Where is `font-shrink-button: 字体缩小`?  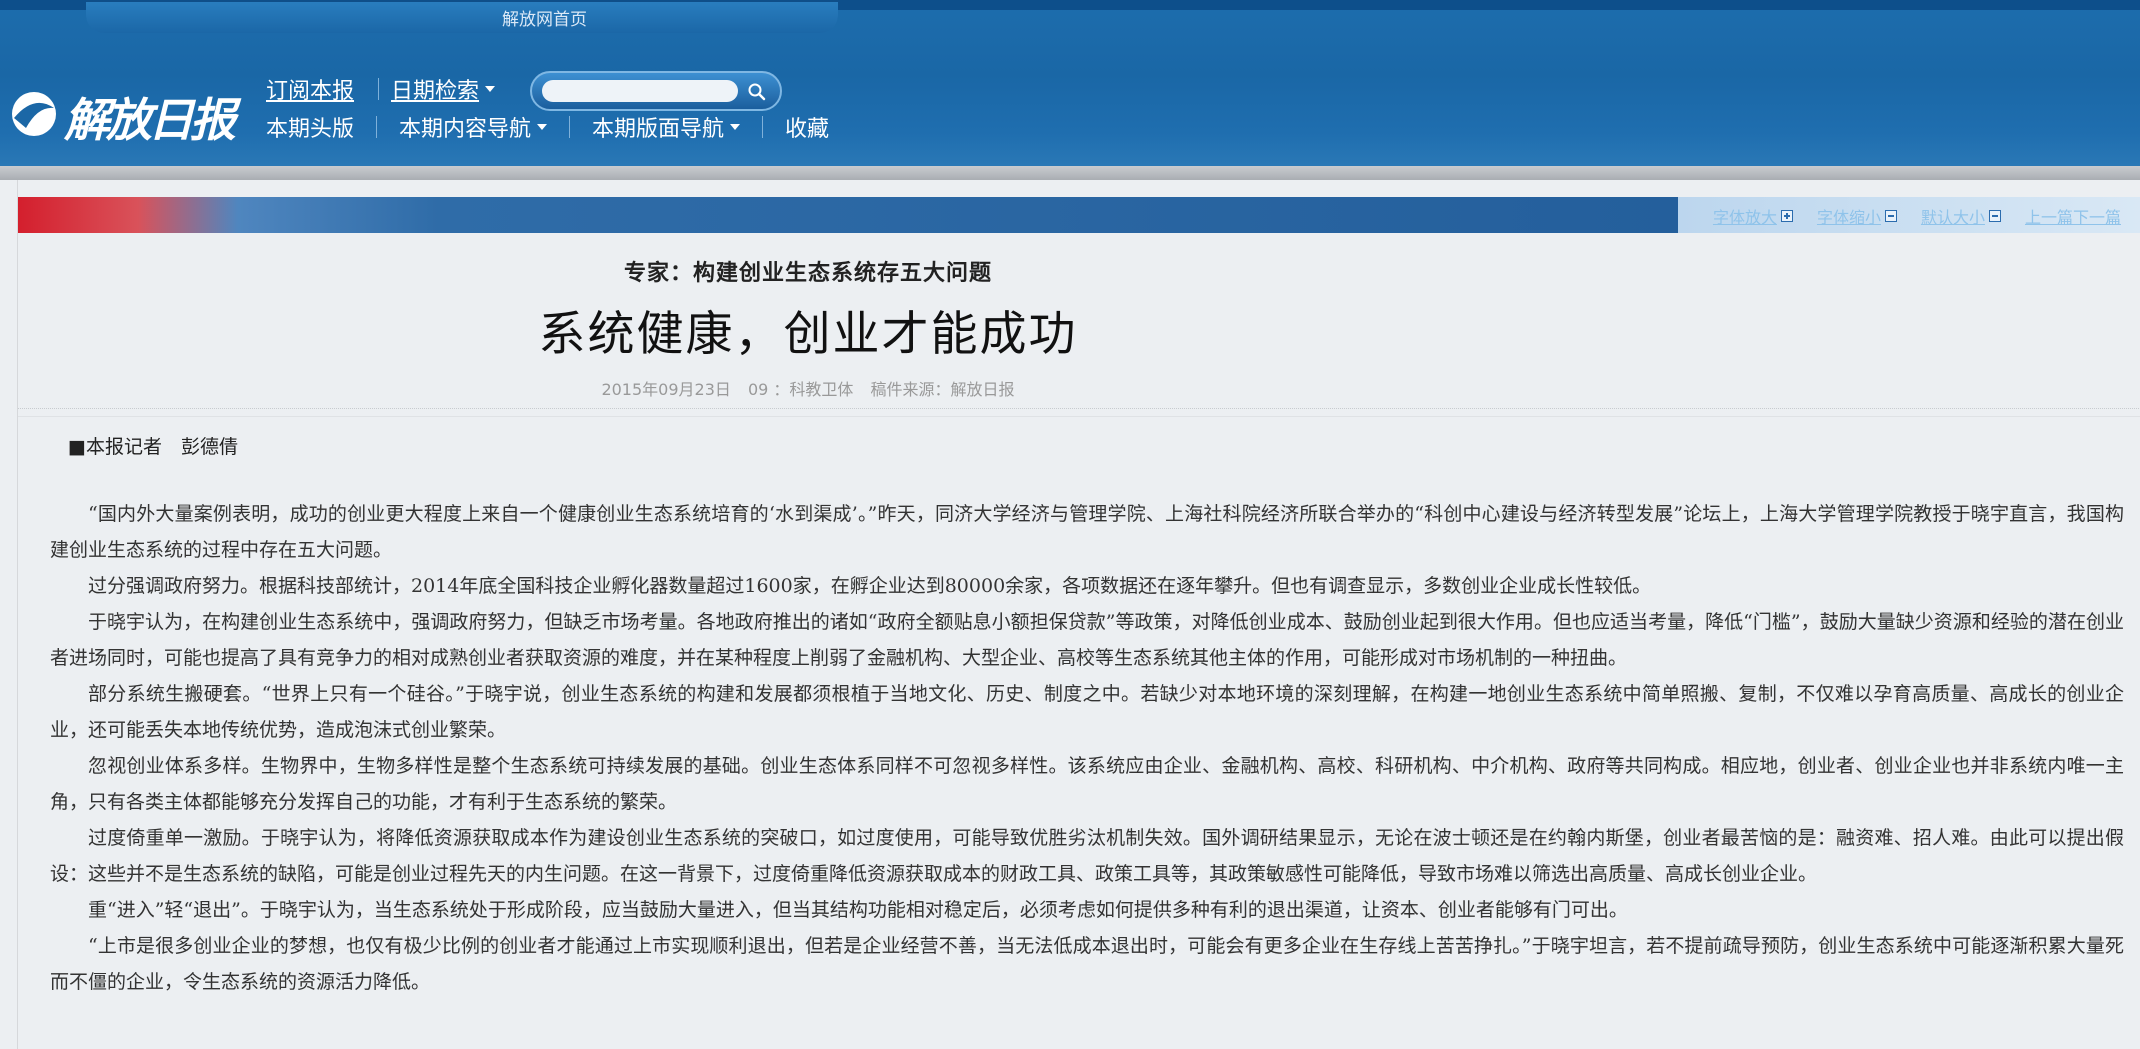
font-shrink-button: 字体缩小 is located at coordinates (1857, 216).